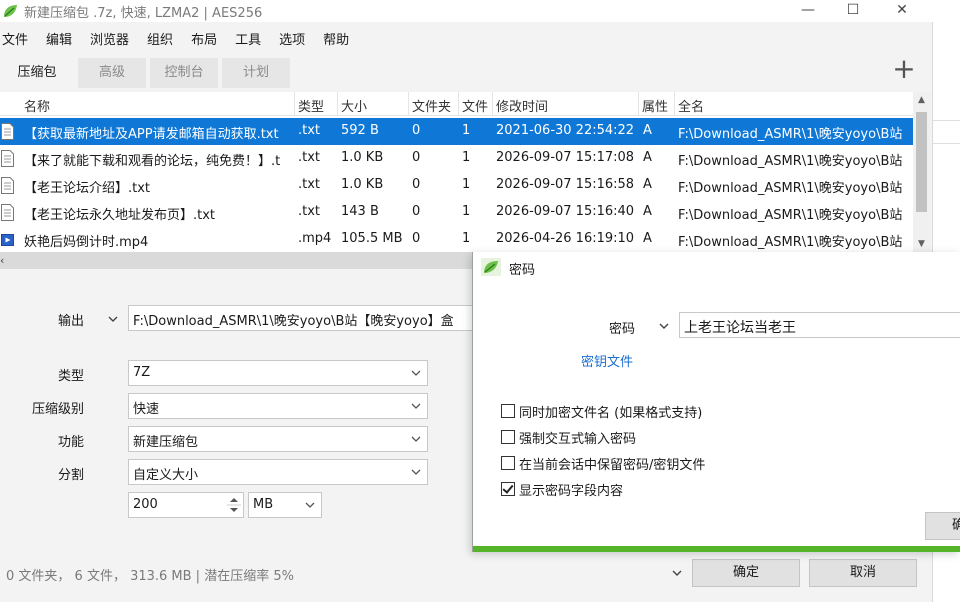 The image size is (960, 602). Describe the element at coordinates (611, 413) in the screenshot. I see `encrypt-filenames-label: 同时加密文件名 (如果格式支持)` at that location.